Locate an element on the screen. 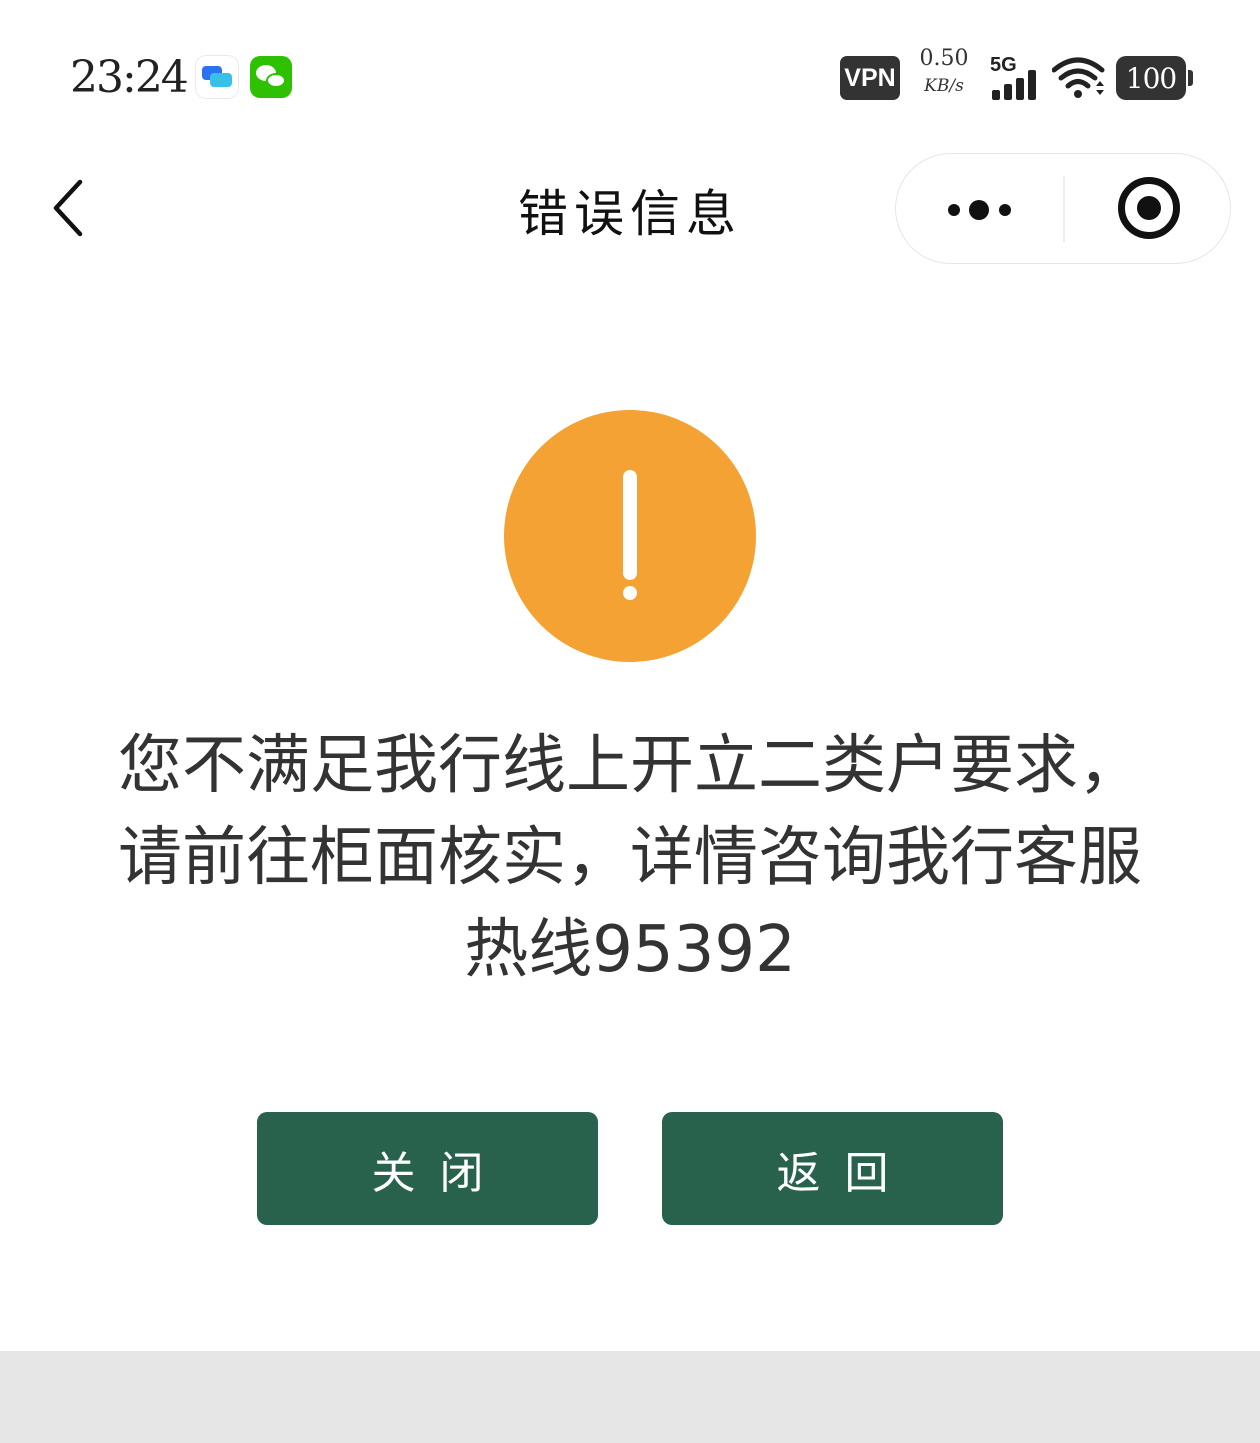 The width and height of the screenshot is (1260, 1443). more-options-button is located at coordinates (979, 208).